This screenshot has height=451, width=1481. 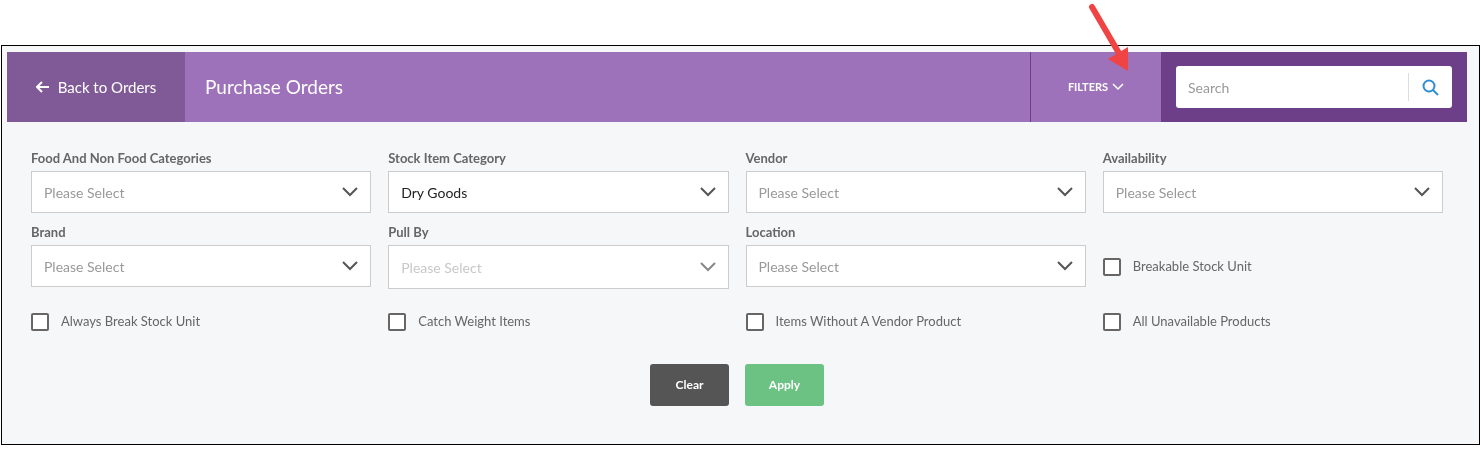 What do you see at coordinates (1135, 158) in the screenshot?
I see `field-label: Availability` at bounding box center [1135, 158].